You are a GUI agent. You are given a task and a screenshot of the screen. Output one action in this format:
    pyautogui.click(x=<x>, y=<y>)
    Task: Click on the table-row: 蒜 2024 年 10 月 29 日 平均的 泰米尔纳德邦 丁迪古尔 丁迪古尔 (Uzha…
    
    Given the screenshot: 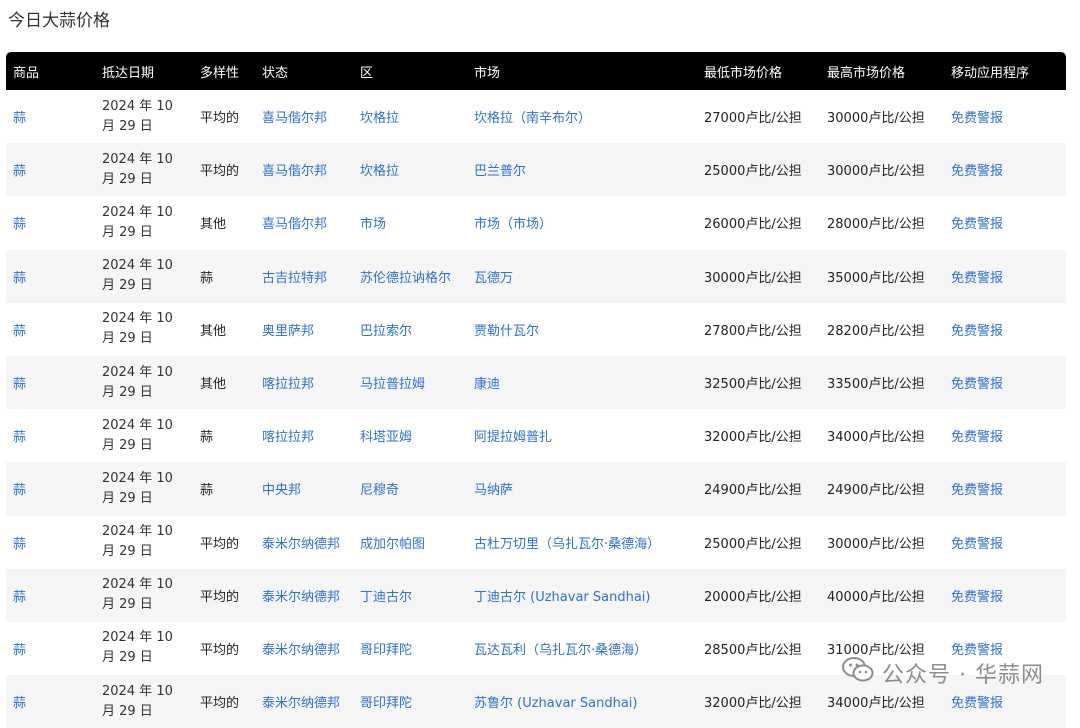 What is the action you would take?
    pyautogui.click(x=536, y=595)
    